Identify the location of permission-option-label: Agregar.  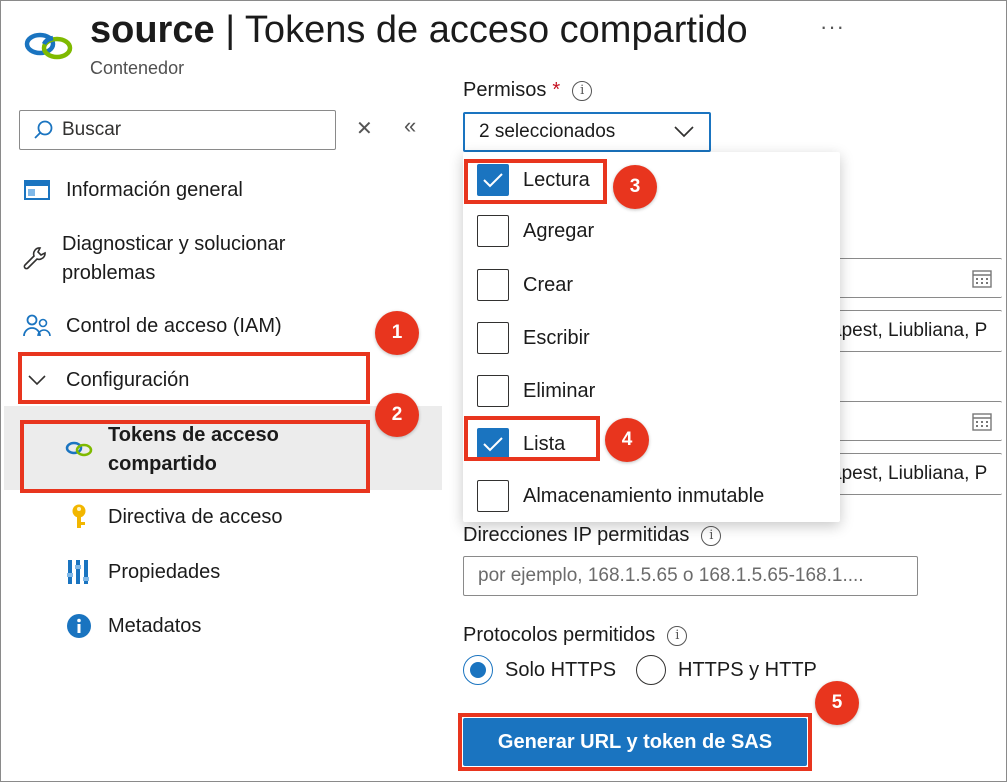
(559, 230).